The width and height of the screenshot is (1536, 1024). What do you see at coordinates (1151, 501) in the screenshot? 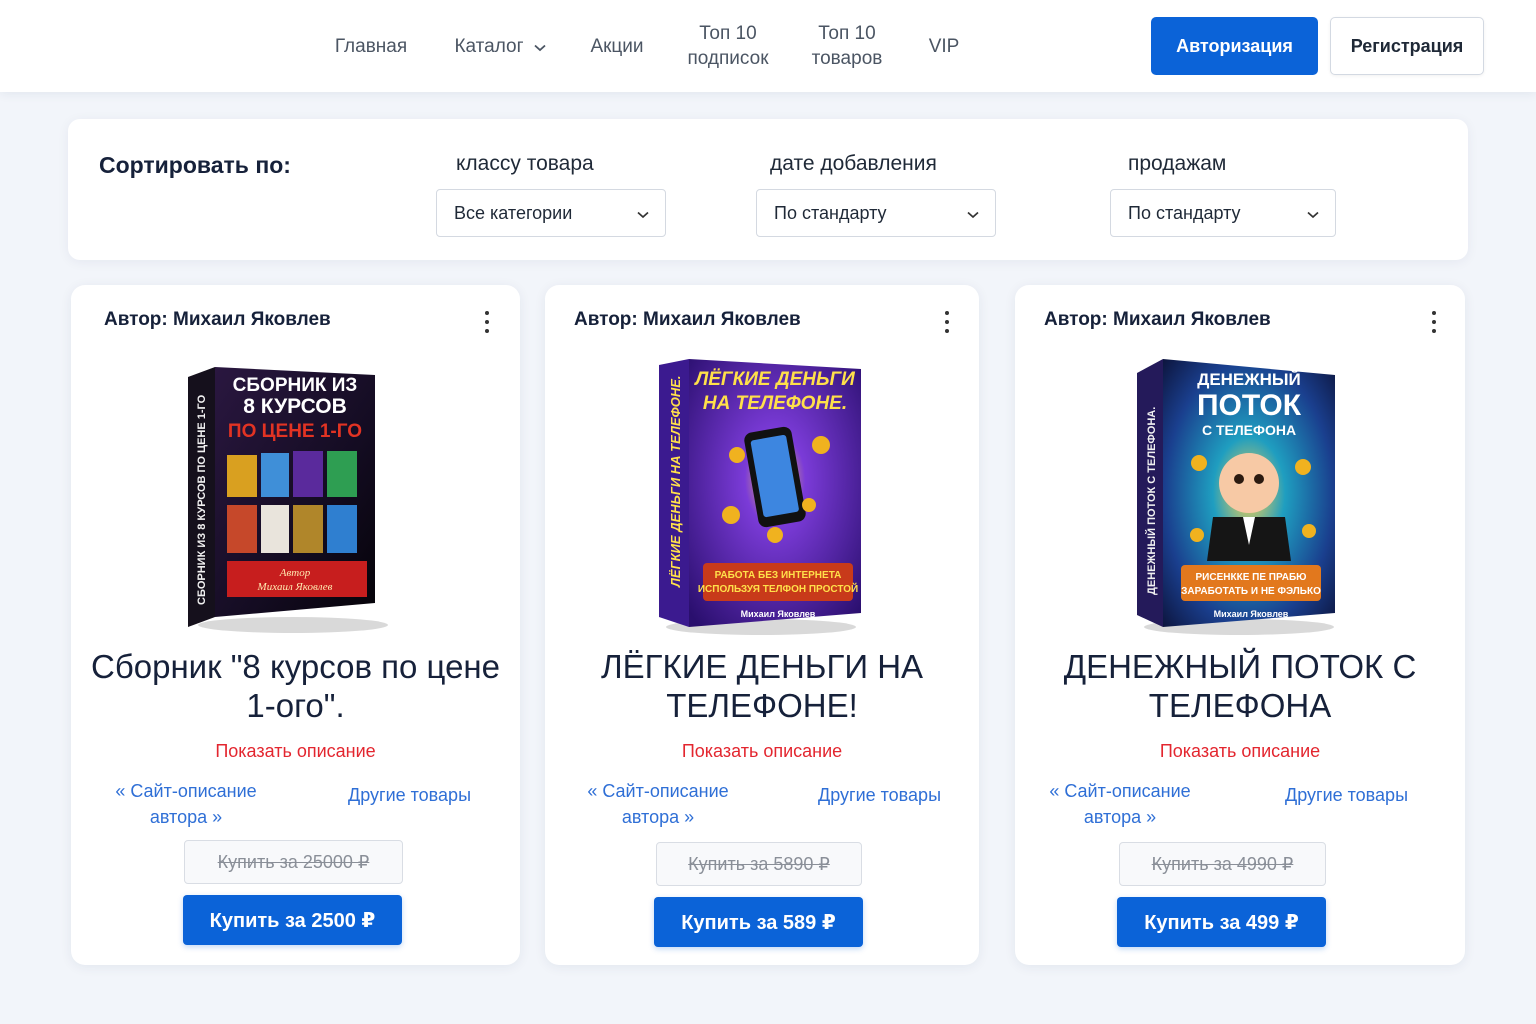
I see `cover-spine-text: ДЕНЕЖНЫЙ ПОТОК С ТЕЛЕФОНА.` at bounding box center [1151, 501].